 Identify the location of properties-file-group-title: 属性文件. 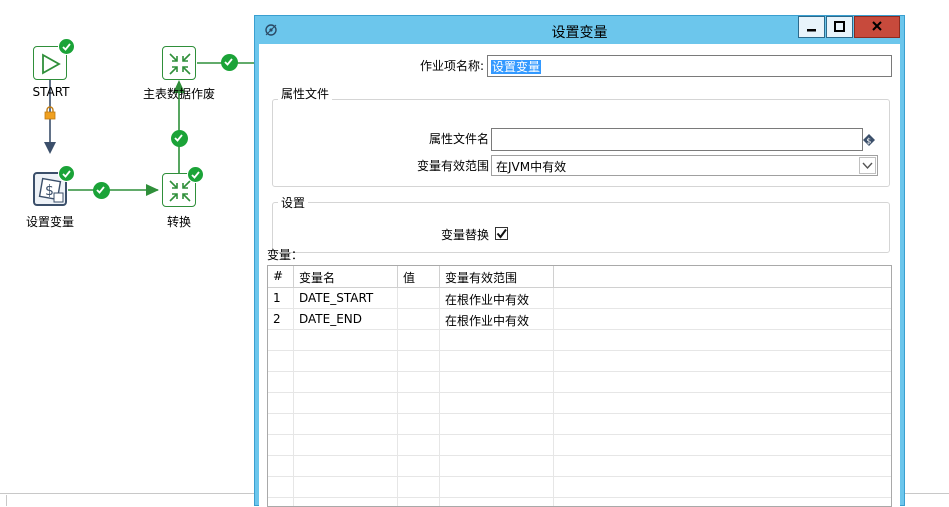
(305, 93).